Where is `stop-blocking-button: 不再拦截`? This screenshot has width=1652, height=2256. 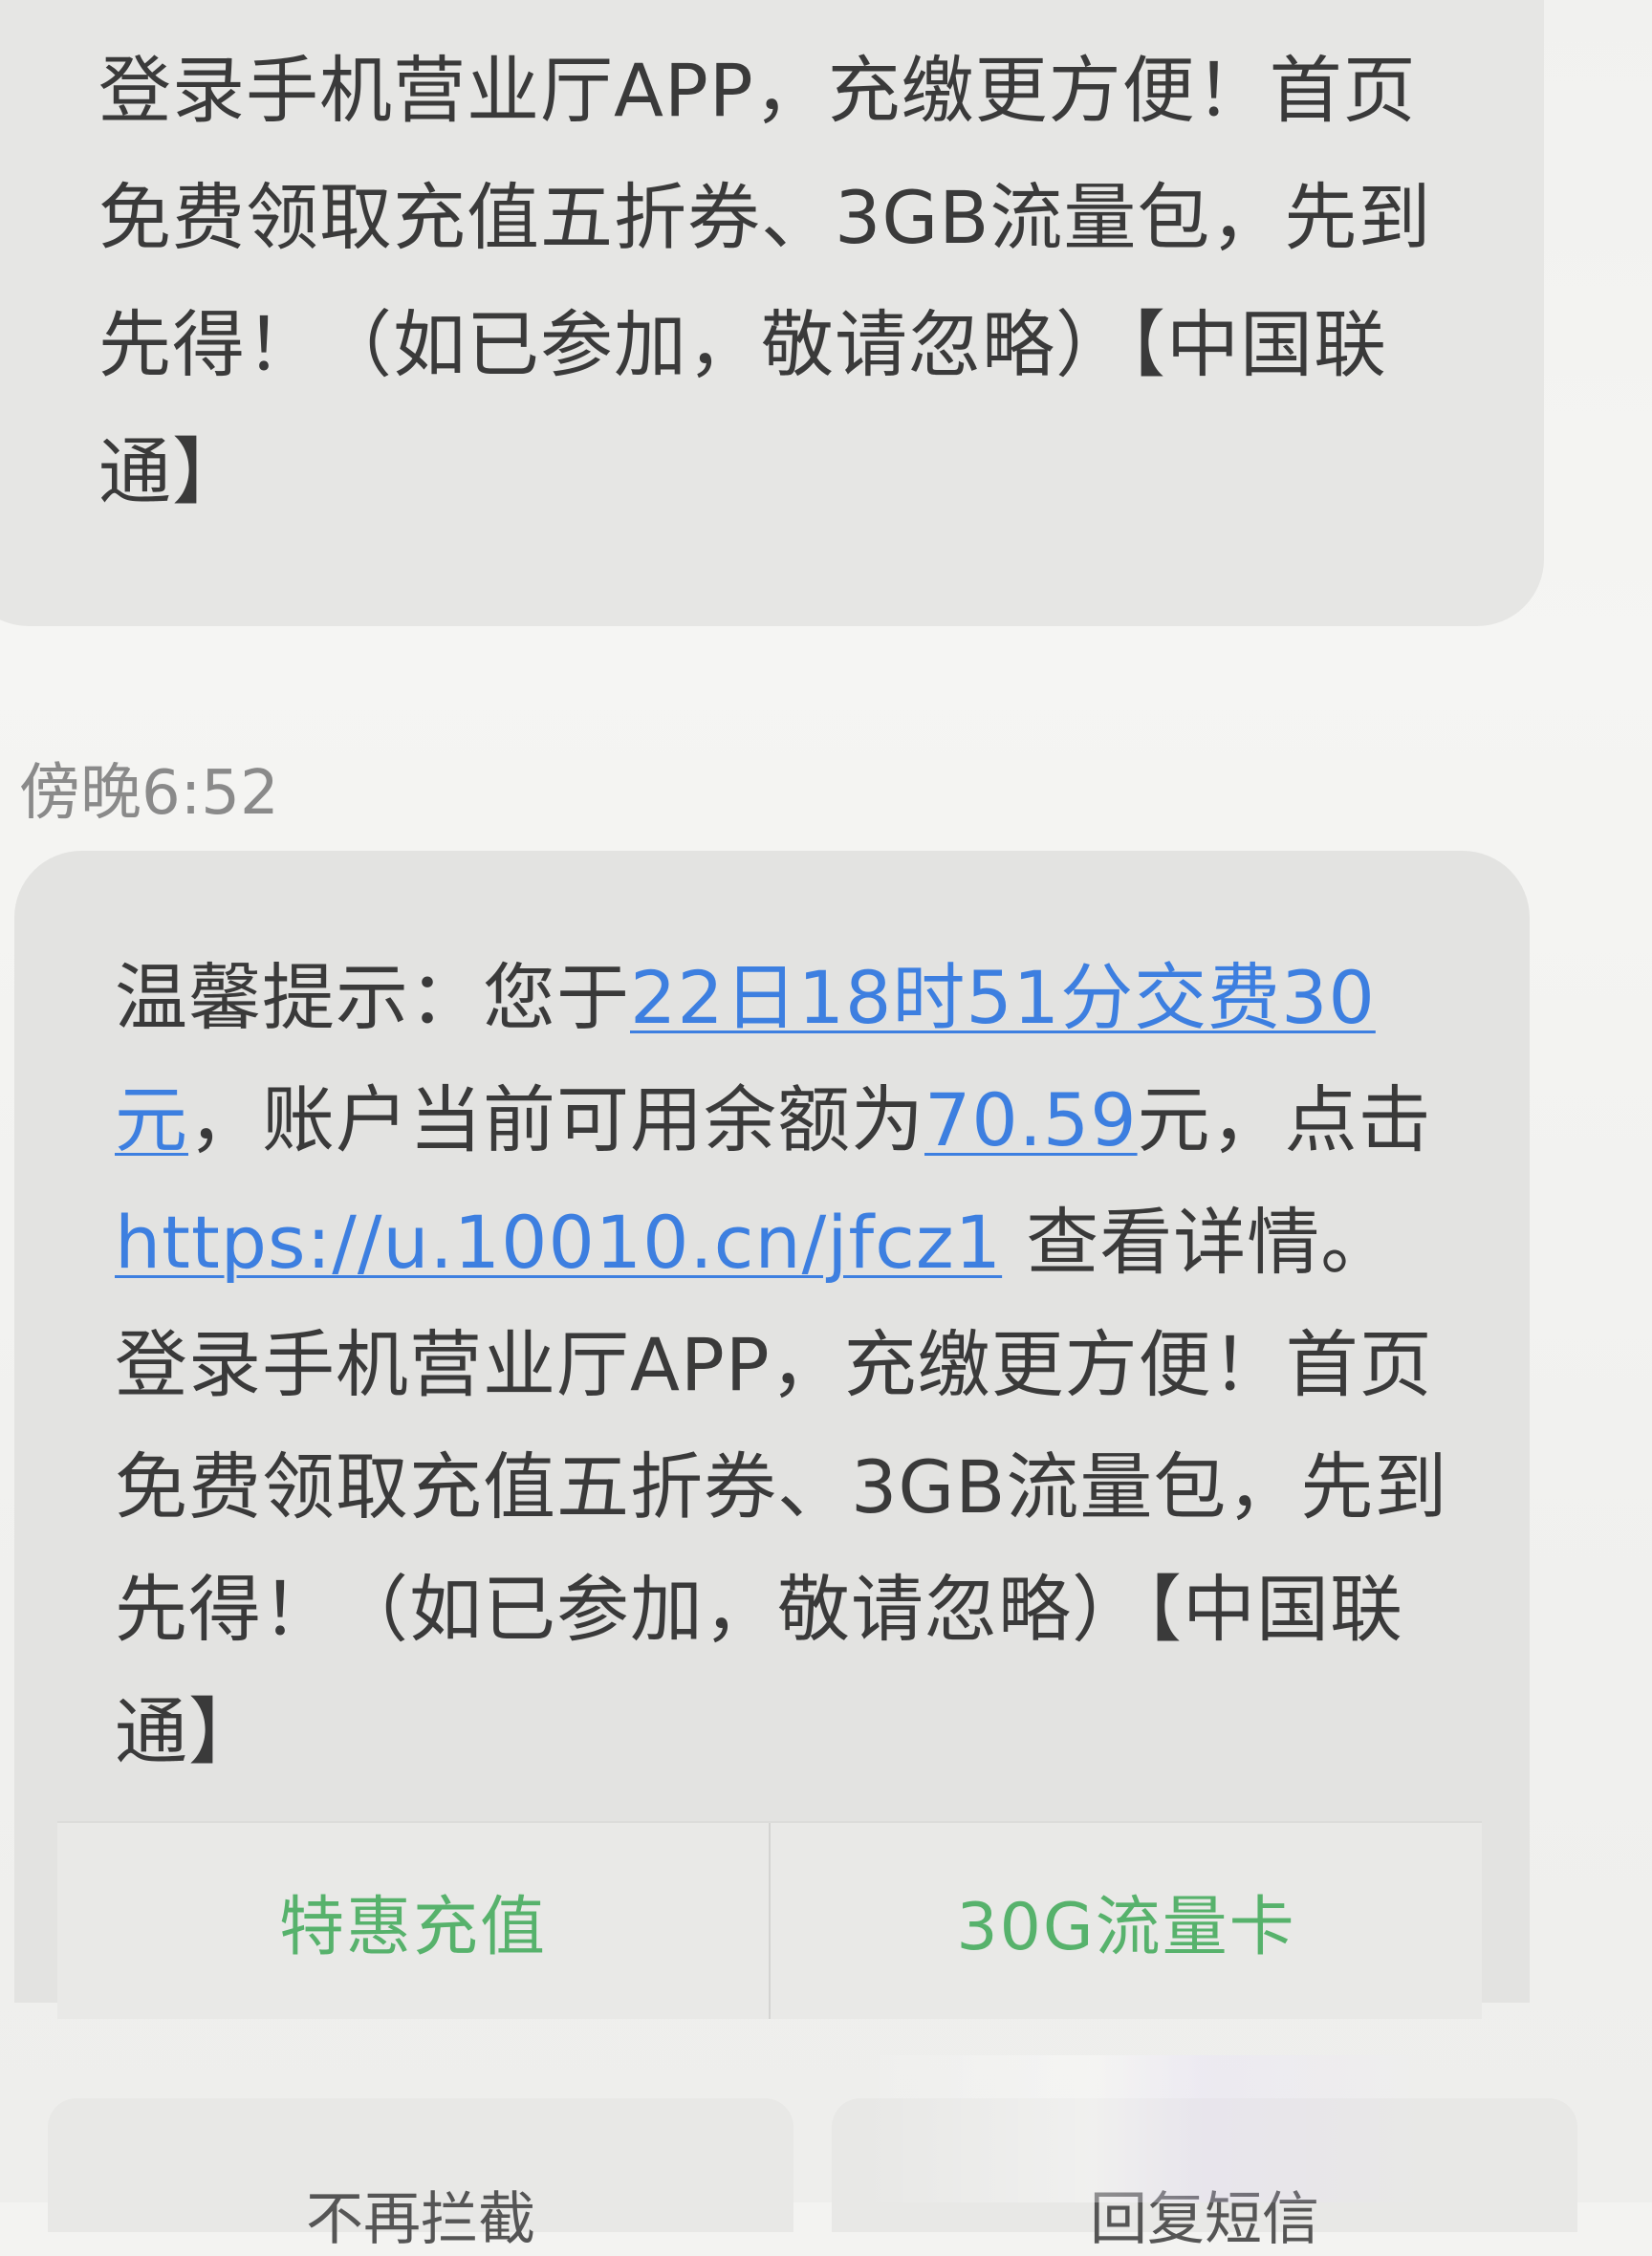 stop-blocking-button: 不再拦截 is located at coordinates (420, 2175).